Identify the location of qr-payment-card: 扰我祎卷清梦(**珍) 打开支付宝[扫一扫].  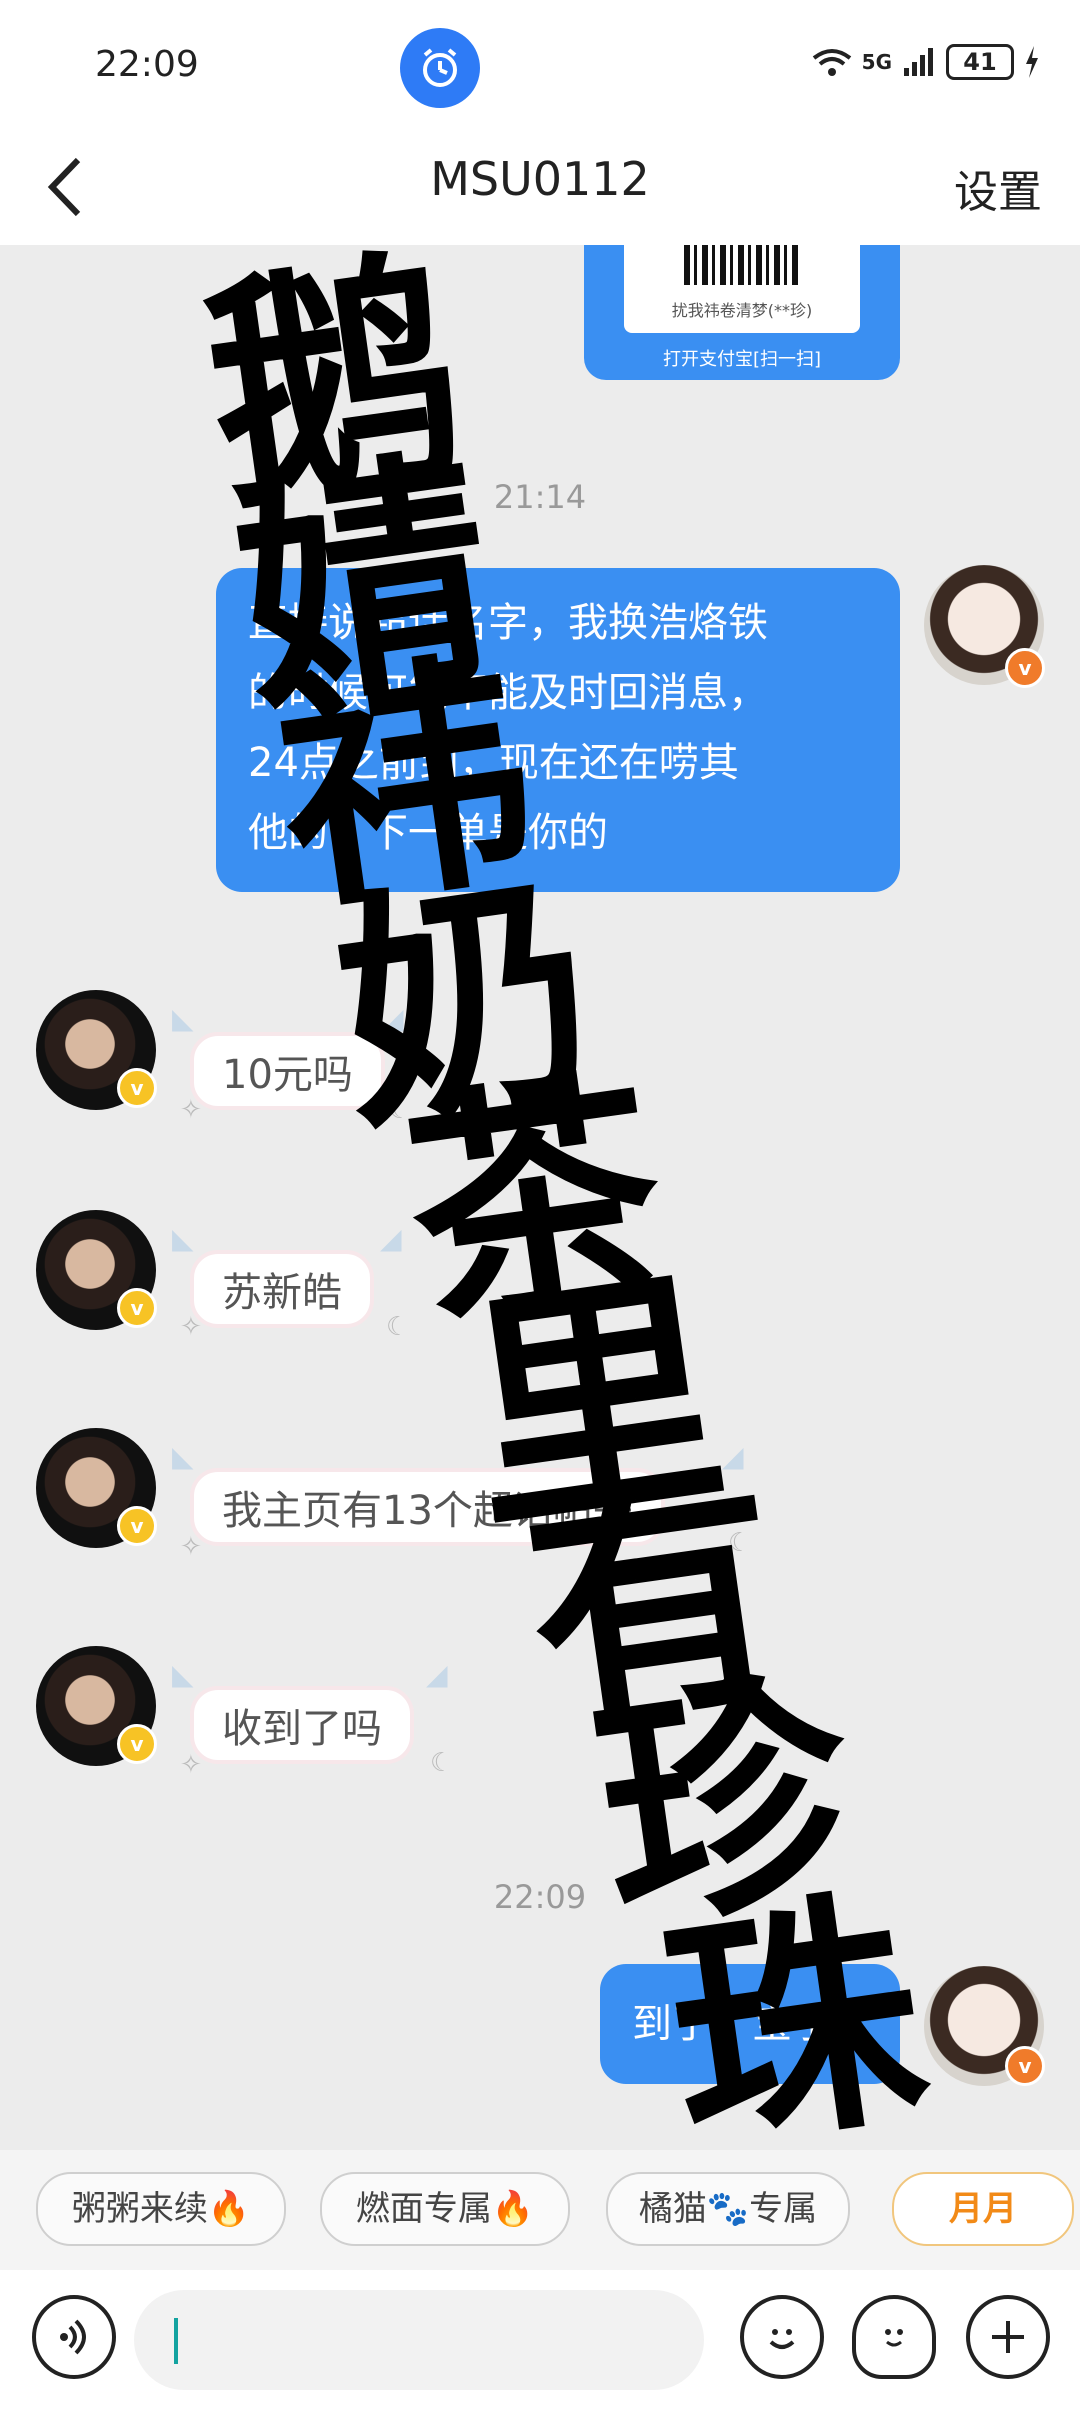
(742, 312).